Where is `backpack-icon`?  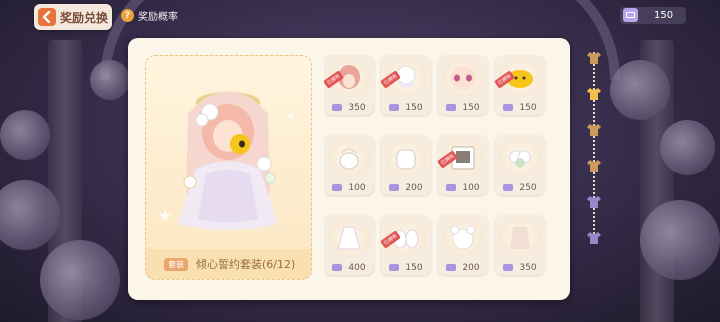
backpack-icon is located at coordinates (406, 158).